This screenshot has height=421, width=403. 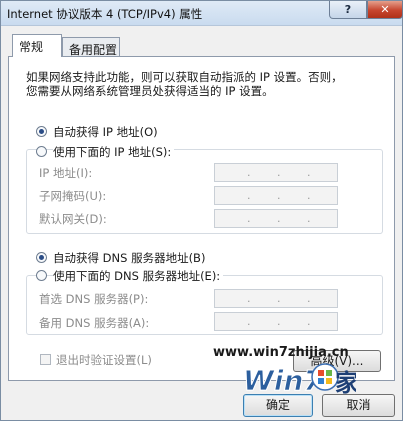 What do you see at coordinates (73, 219) in the screenshot?
I see `default-gateway-label: 默认网关(D):` at bounding box center [73, 219].